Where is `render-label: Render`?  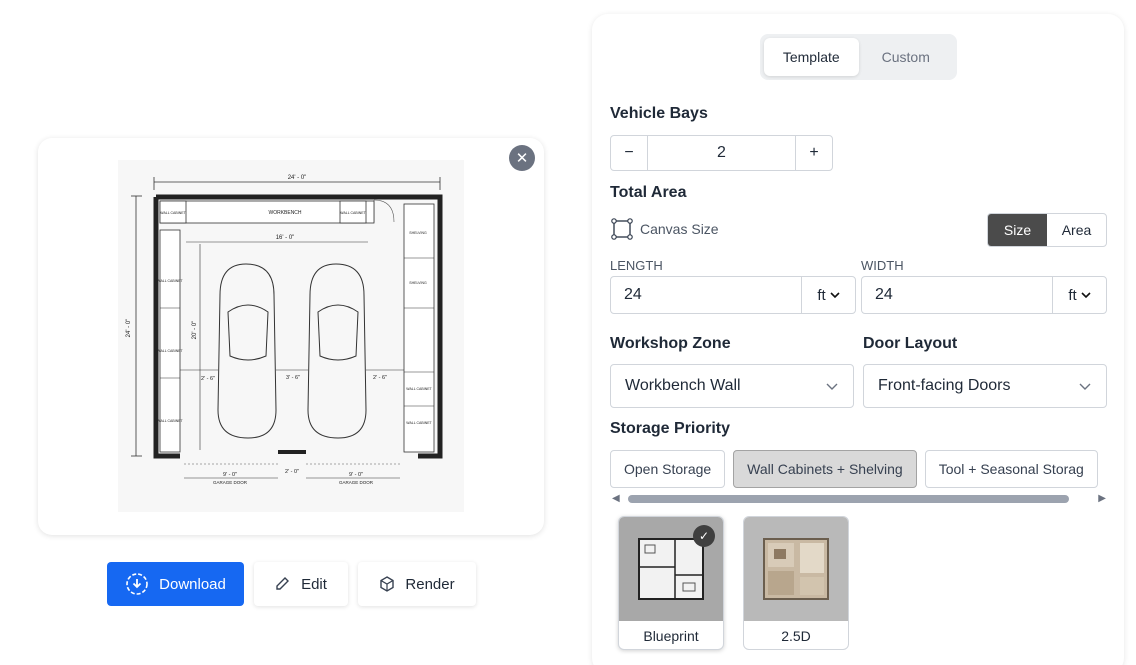 render-label: Render is located at coordinates (430, 584).